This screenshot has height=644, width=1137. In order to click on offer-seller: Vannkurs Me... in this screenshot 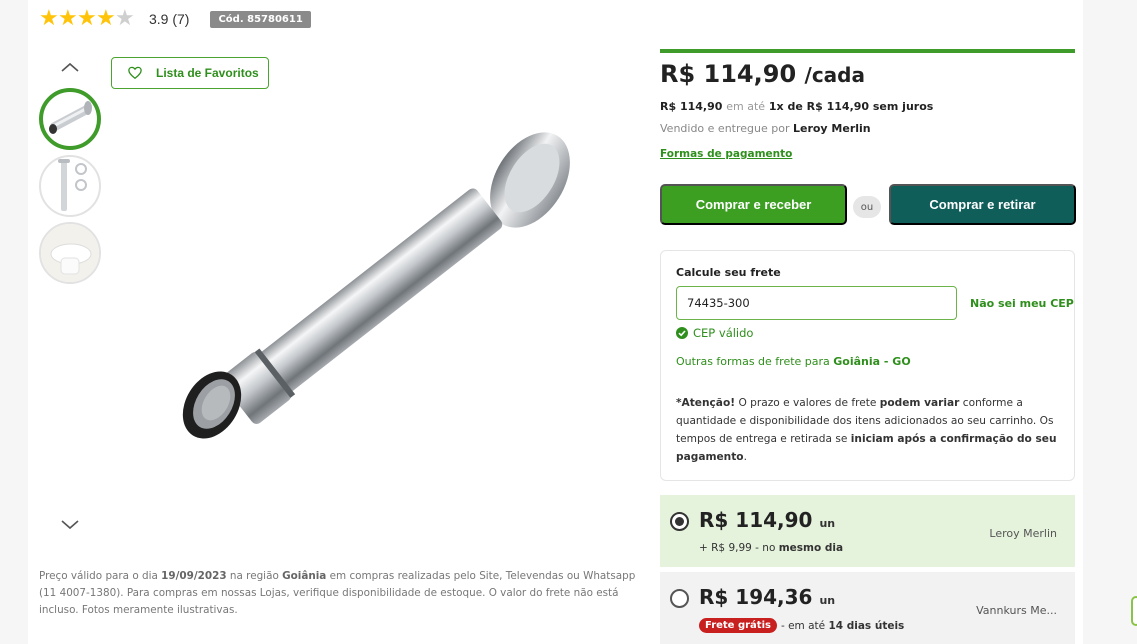, I will do `click(1016, 610)`.